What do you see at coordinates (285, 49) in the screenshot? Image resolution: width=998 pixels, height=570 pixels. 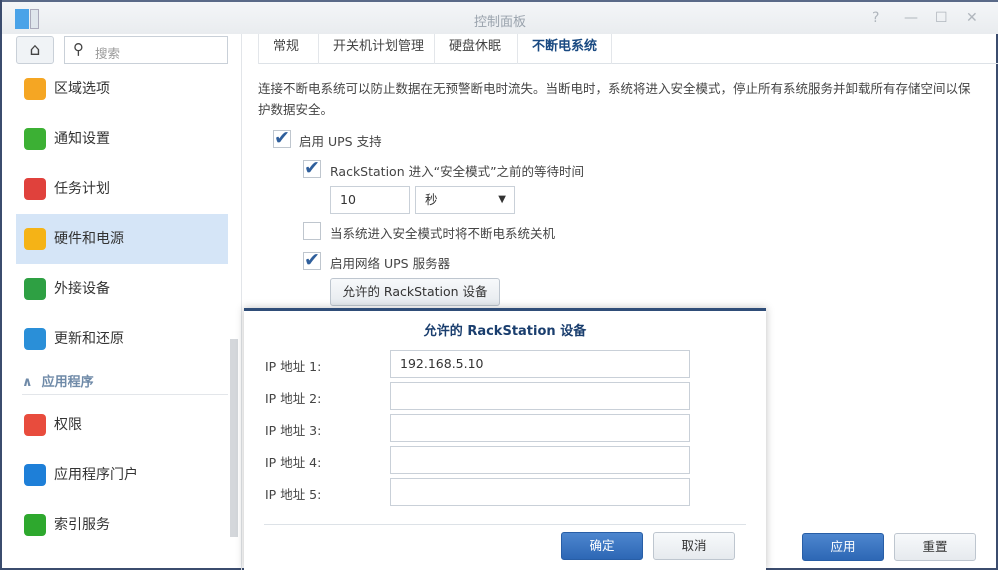 I see `tab-general: 常规` at bounding box center [285, 49].